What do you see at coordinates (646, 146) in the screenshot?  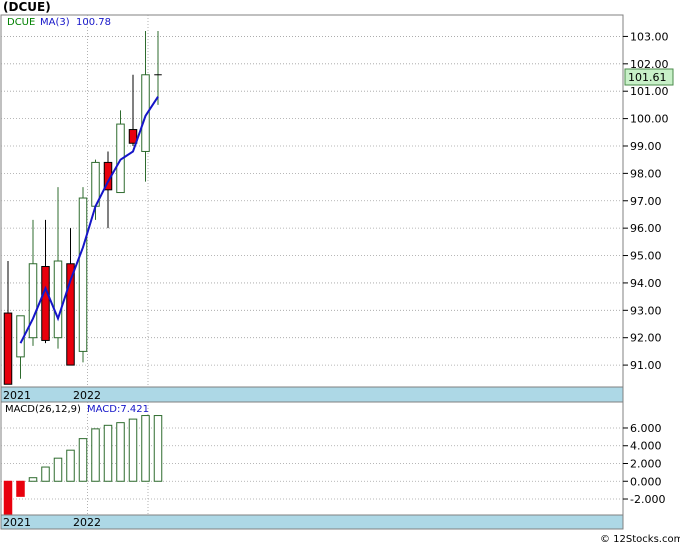 I see `price-tick-label: 99.00` at bounding box center [646, 146].